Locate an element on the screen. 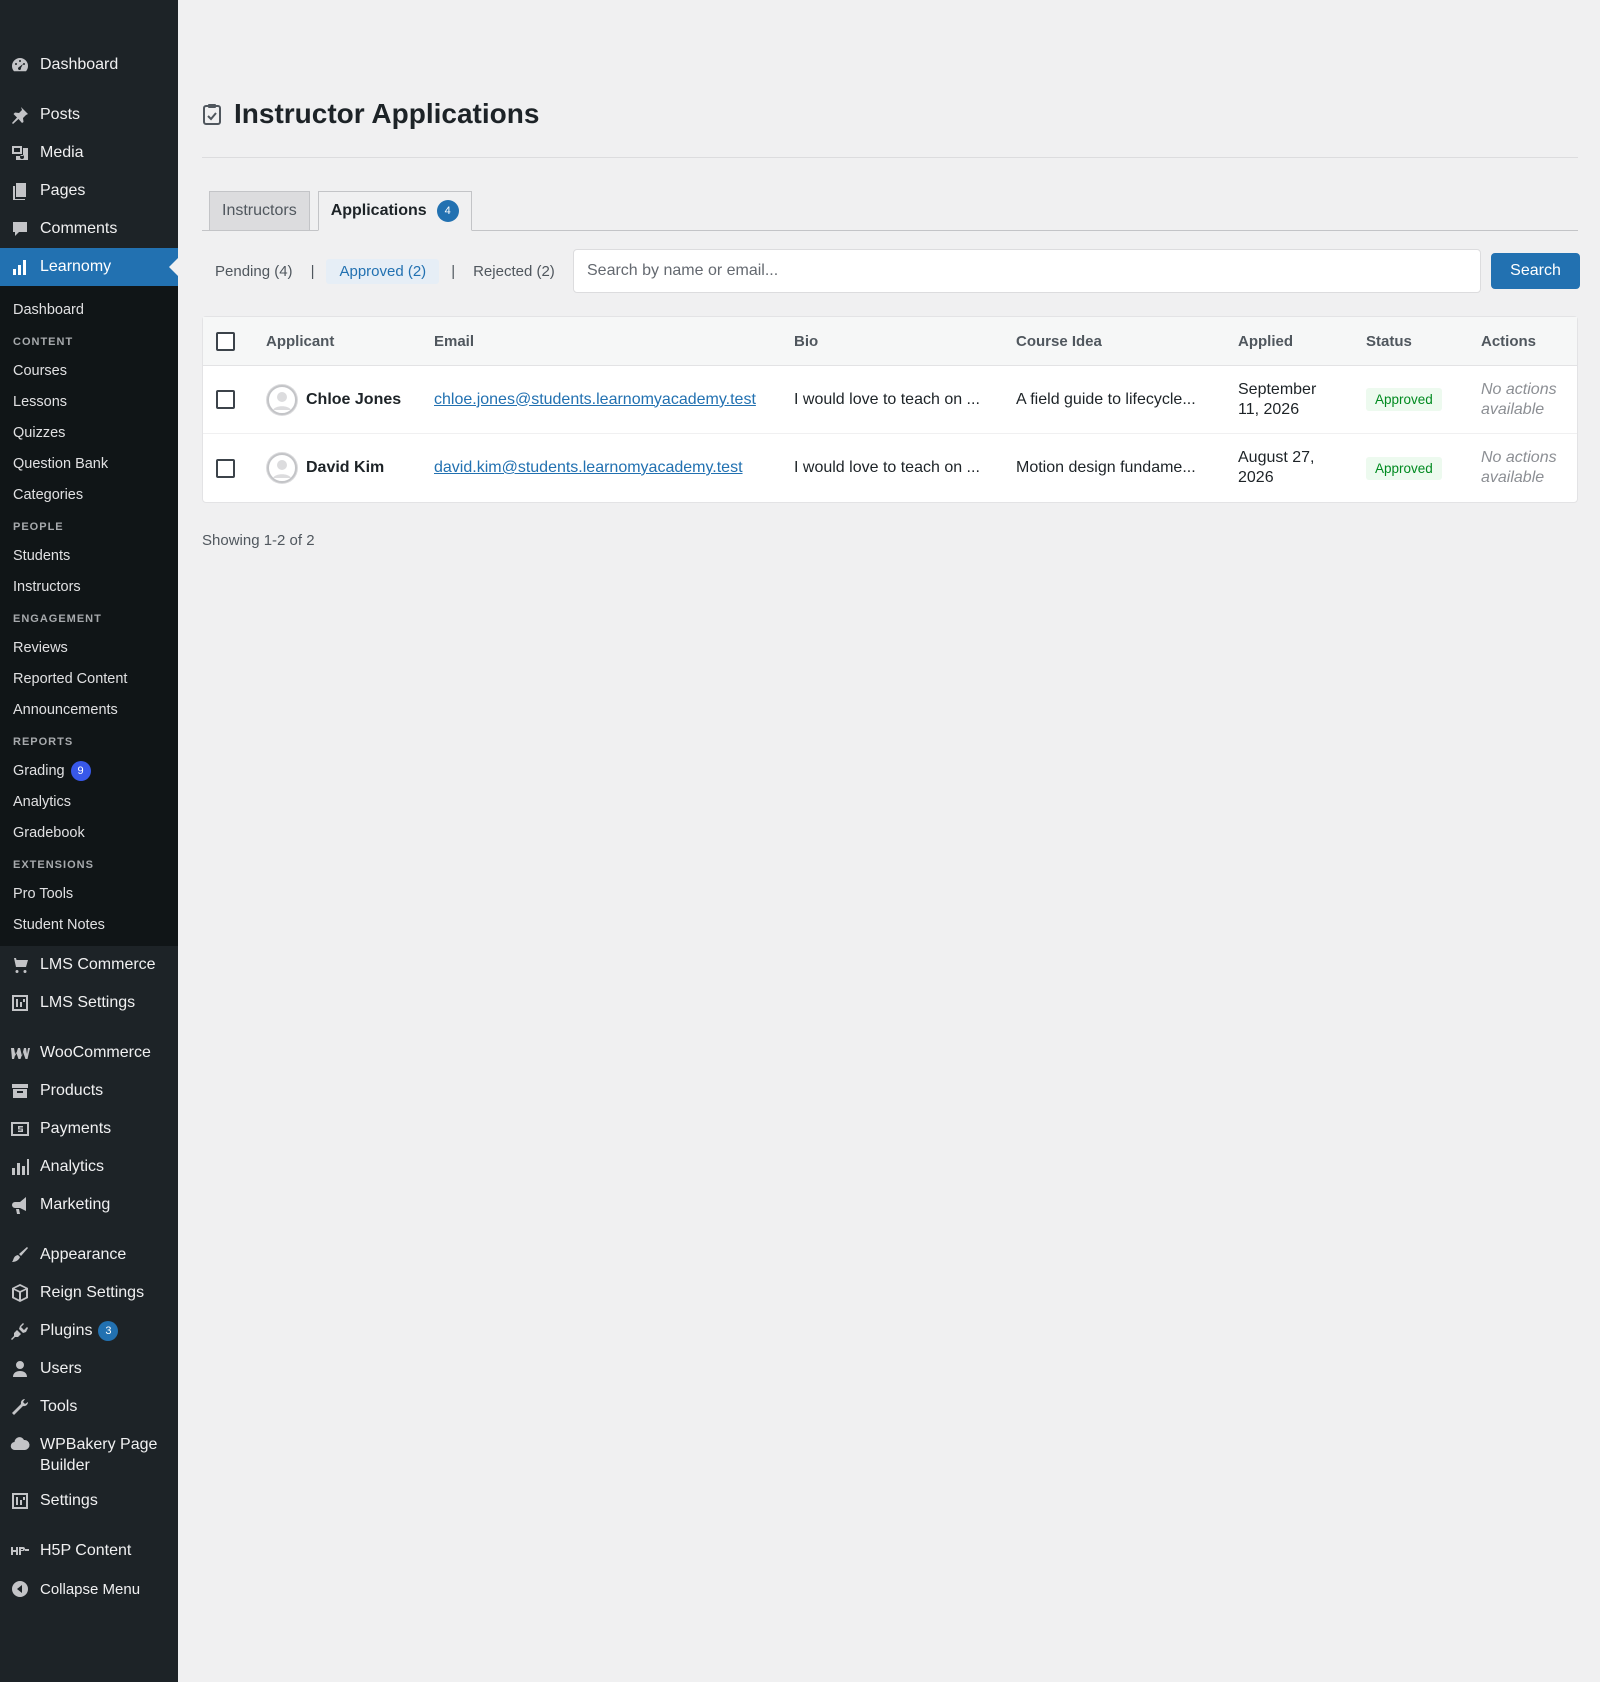 Image resolution: width=1600 pixels, height=1682 pixels. menu-settings: Settings is located at coordinates (89, 1501).